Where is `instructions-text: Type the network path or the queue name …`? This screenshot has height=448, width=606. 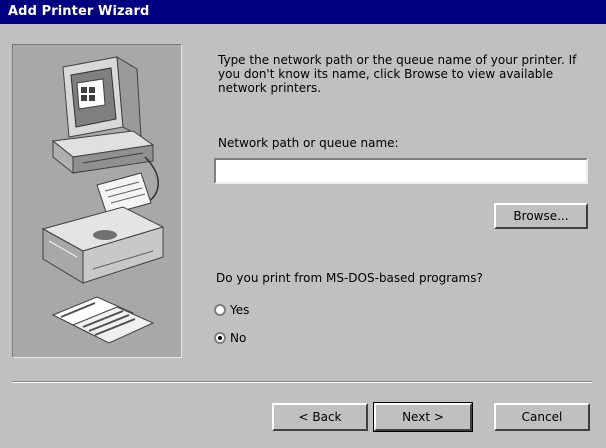
instructions-text: Type the network path or the queue name … is located at coordinates (397, 74).